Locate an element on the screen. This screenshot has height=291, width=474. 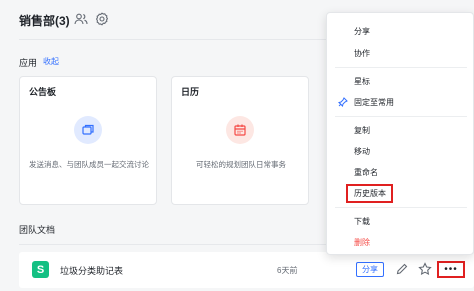
edit-icon is located at coordinates (402, 269).